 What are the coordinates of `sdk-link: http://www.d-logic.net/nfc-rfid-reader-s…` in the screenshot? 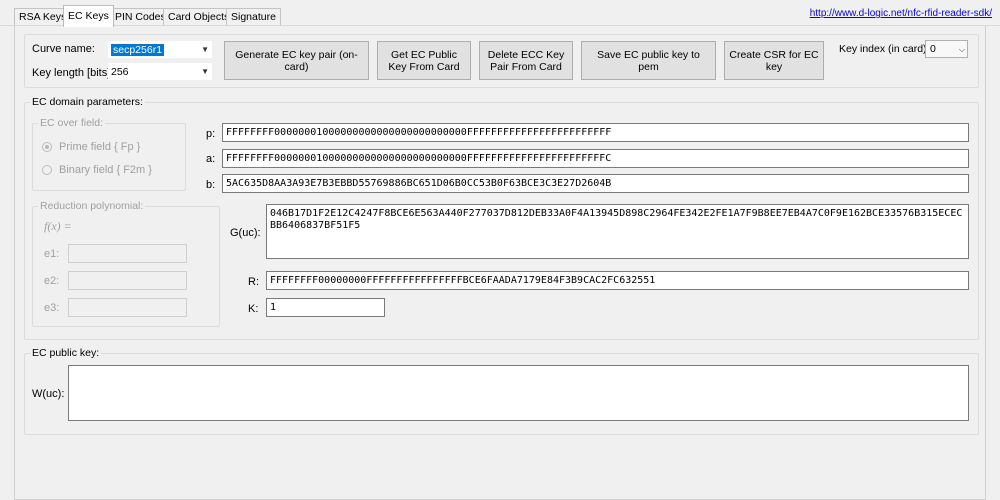 It's located at (901, 13).